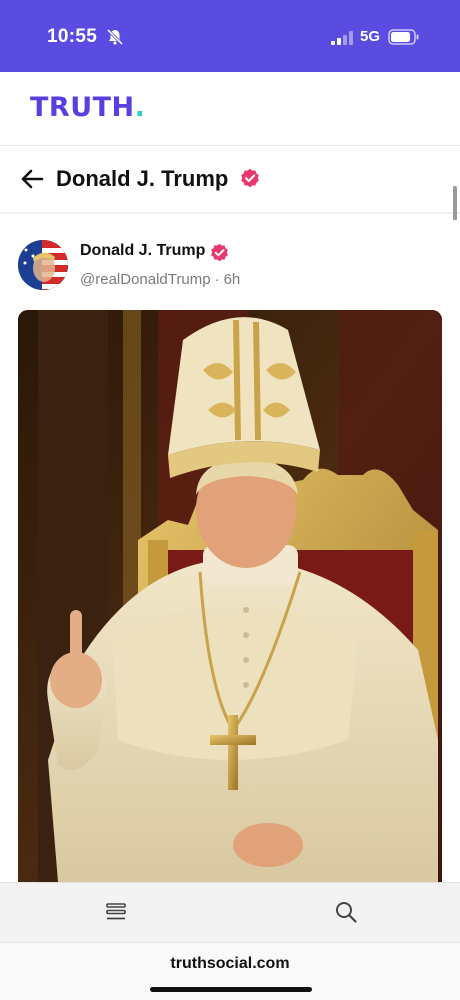 The image size is (460, 1000). What do you see at coordinates (142, 251) in the screenshot?
I see `author-name: Donald J. Trump` at bounding box center [142, 251].